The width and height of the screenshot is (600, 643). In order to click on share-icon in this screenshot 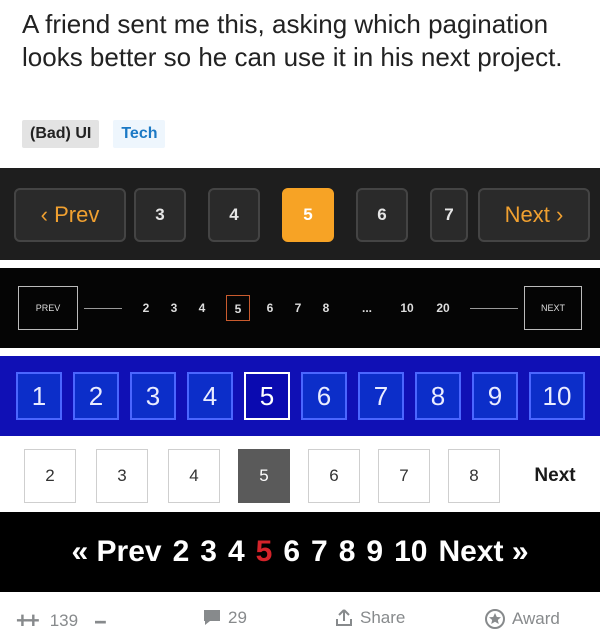, I will do `click(344, 617)`.